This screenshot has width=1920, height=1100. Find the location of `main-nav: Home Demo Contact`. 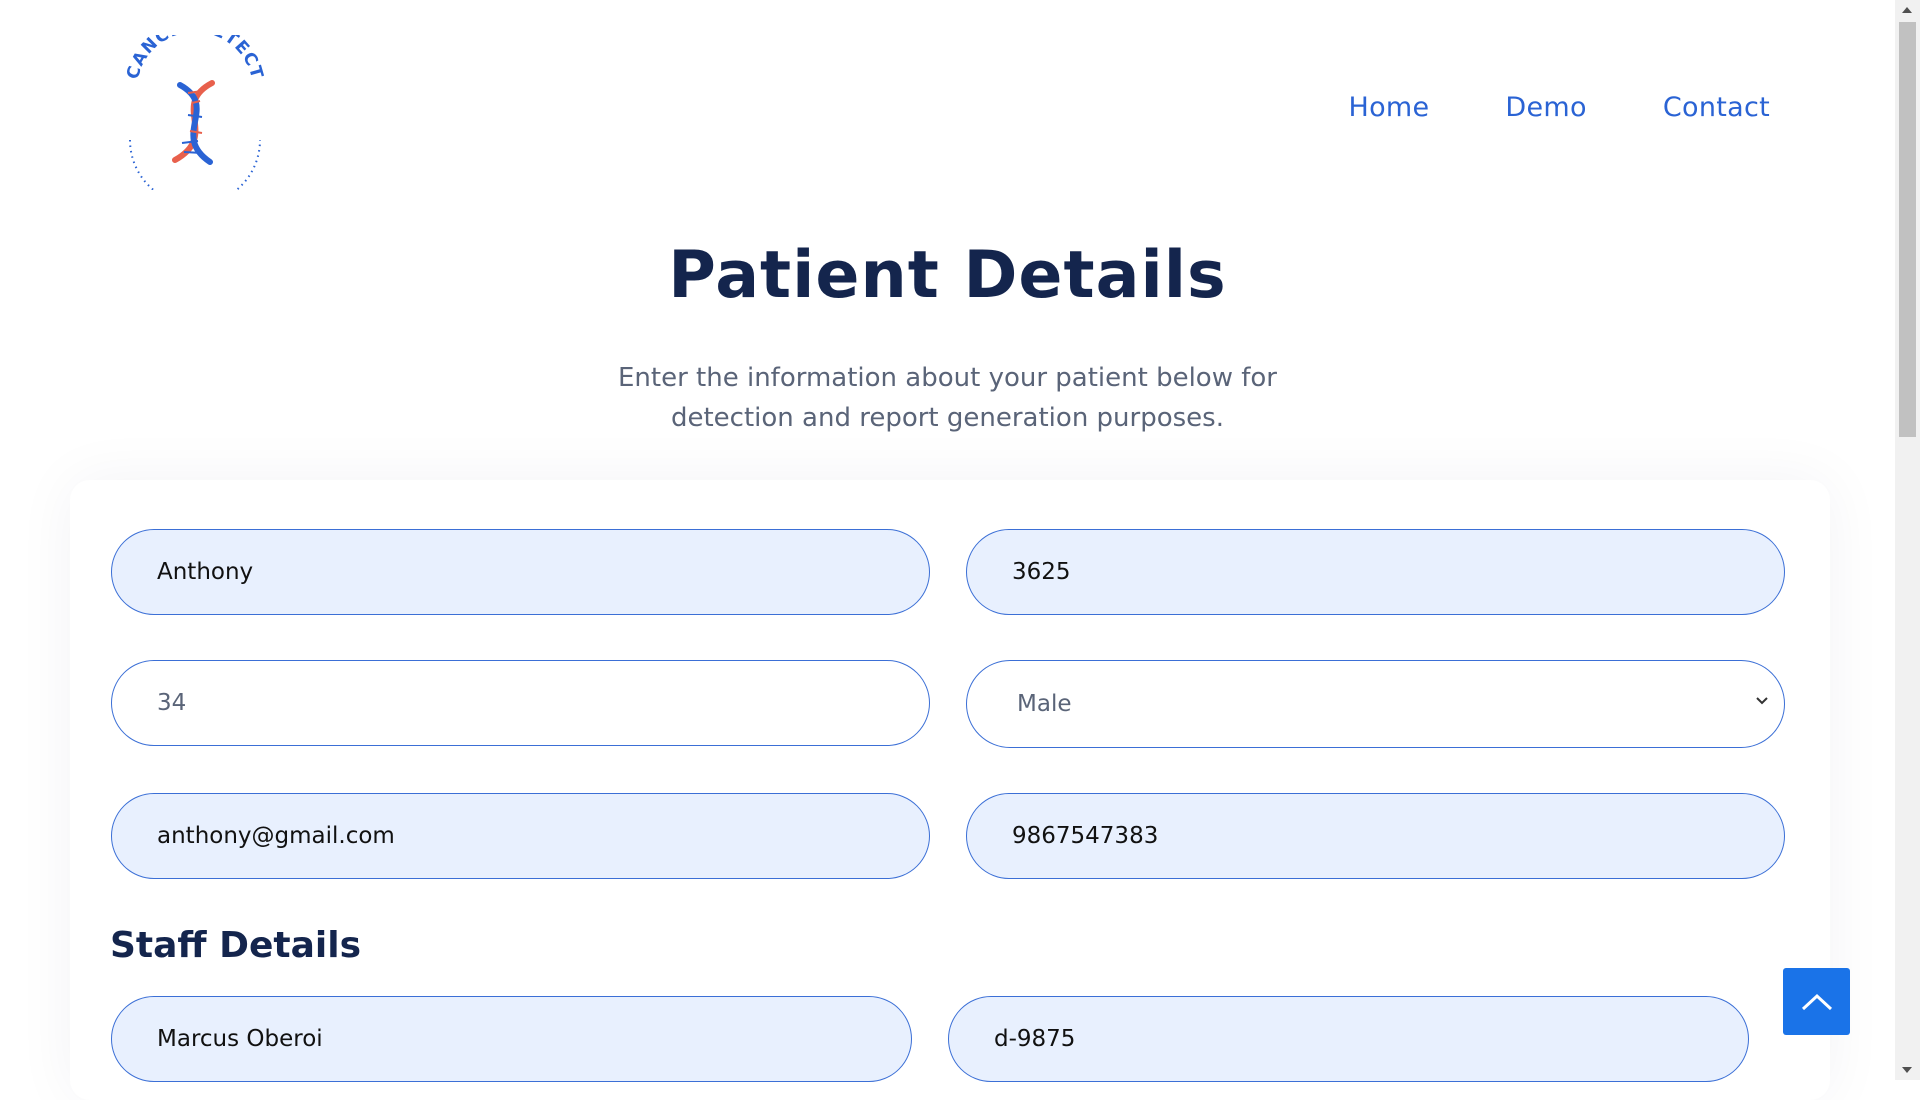

main-nav: Home Demo Contact is located at coordinates (1559, 107).